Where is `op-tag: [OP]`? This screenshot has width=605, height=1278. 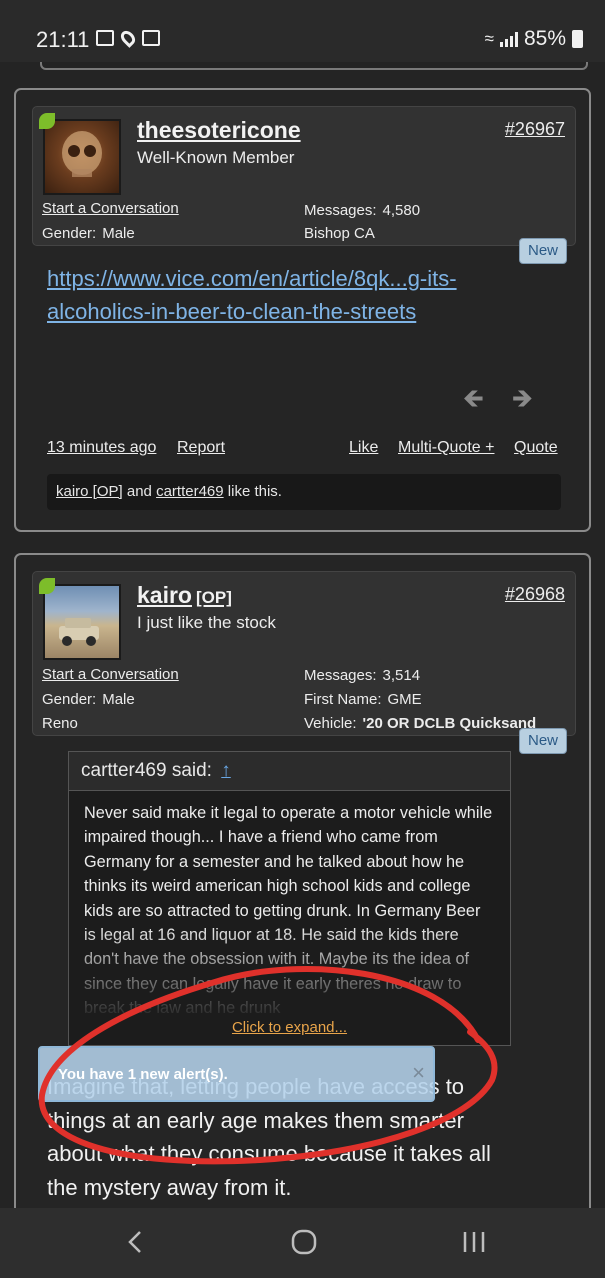 op-tag: [OP] is located at coordinates (213, 597).